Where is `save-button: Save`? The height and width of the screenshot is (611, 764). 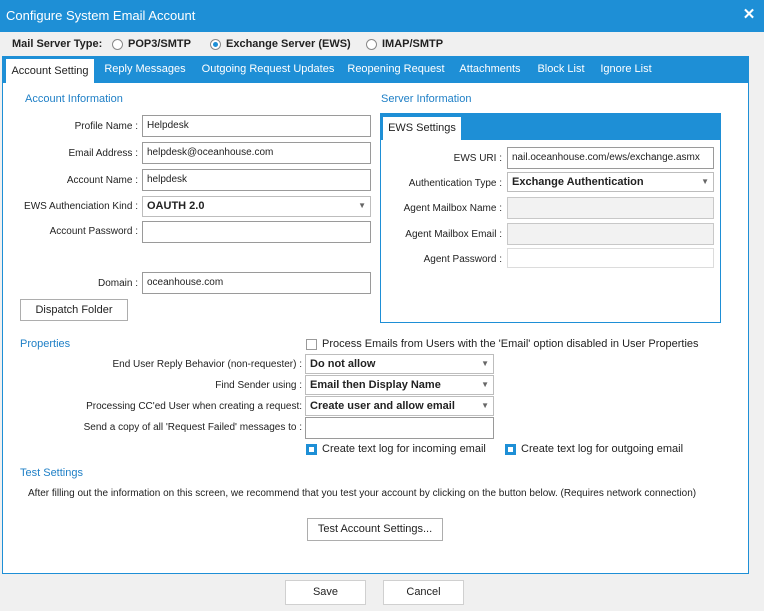 save-button: Save is located at coordinates (325, 592).